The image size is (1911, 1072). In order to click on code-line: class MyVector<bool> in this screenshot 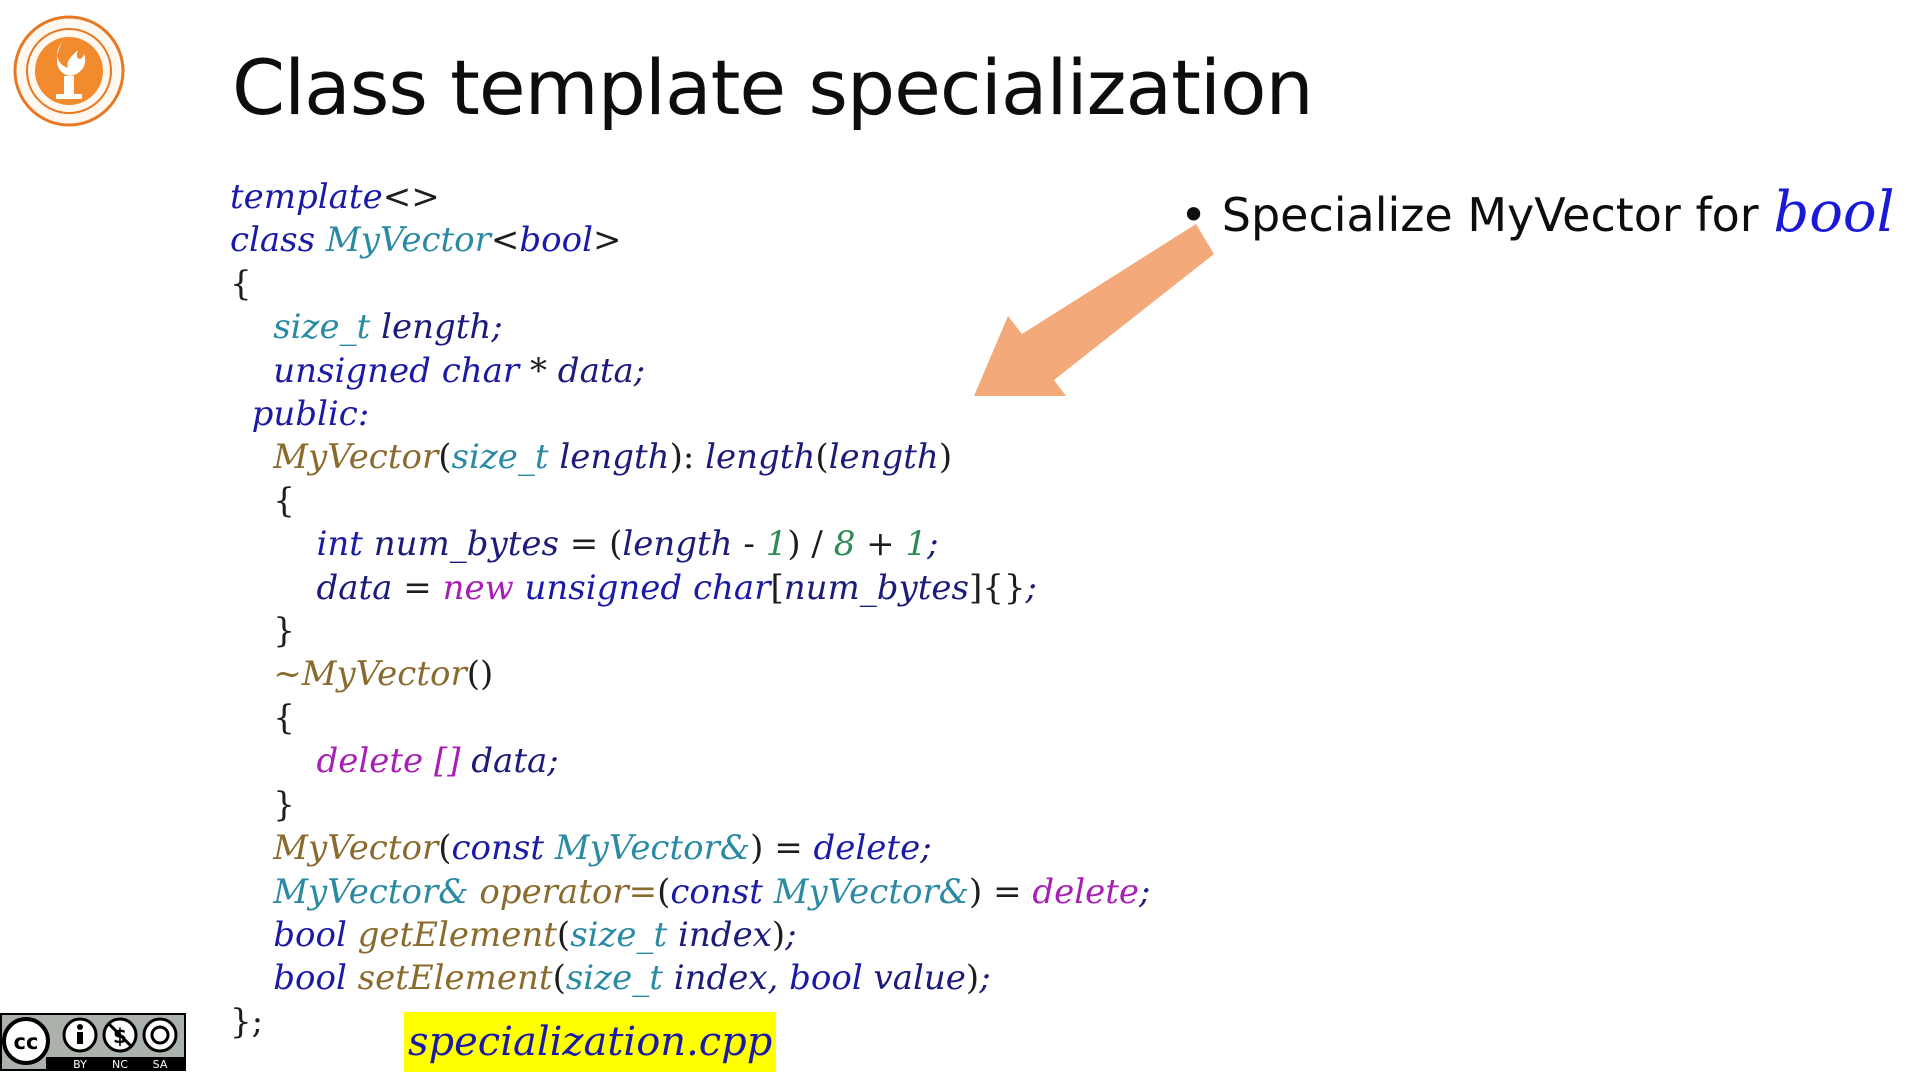, I will do `click(426, 240)`.